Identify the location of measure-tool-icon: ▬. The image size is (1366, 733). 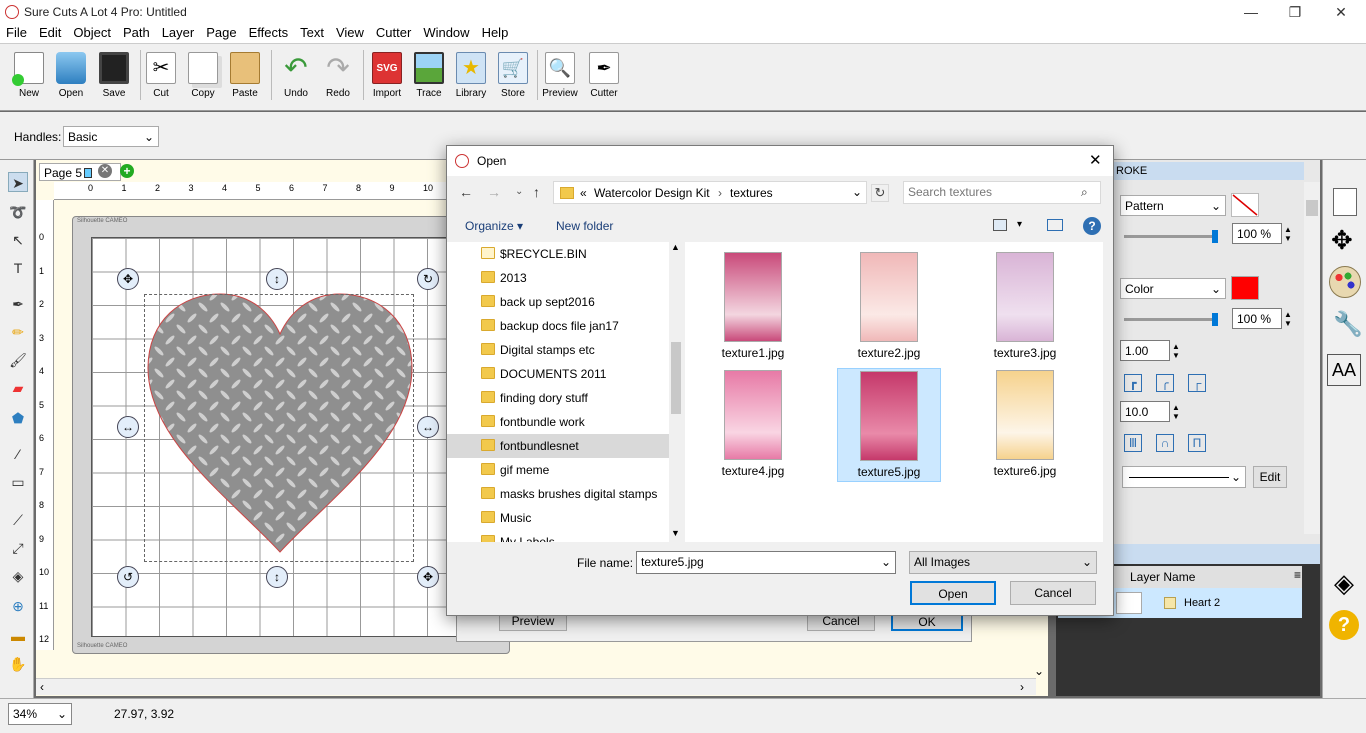
(18, 636).